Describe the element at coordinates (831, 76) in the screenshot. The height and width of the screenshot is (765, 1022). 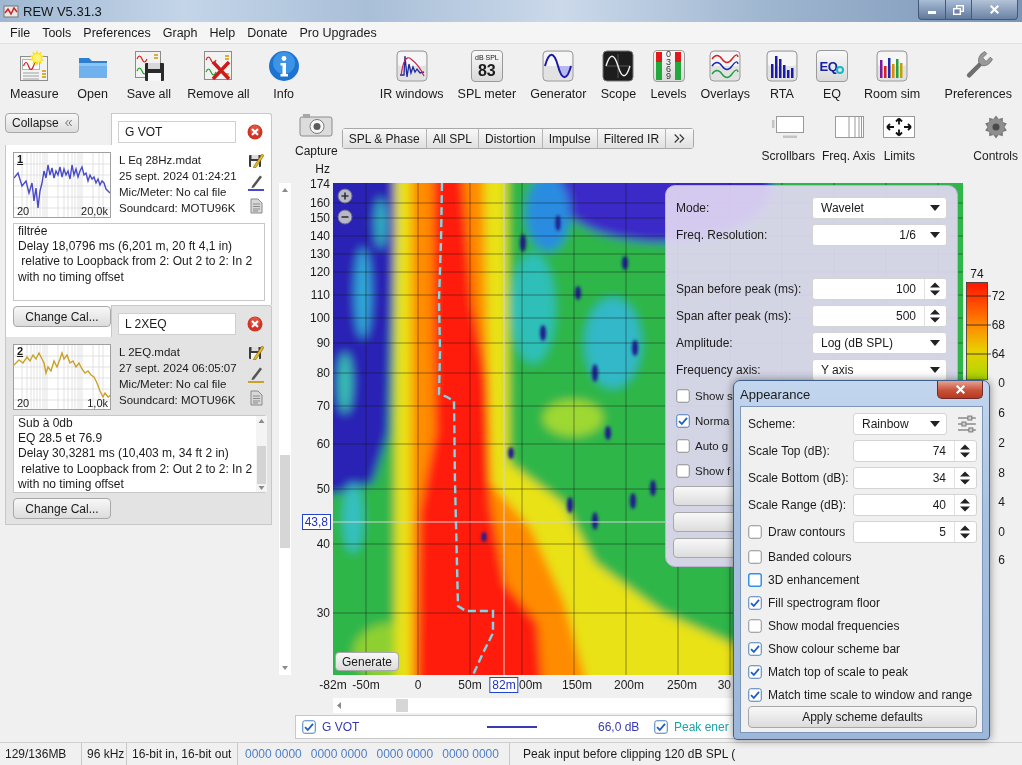
I see `toolbar-button: EQ EQ` at that location.